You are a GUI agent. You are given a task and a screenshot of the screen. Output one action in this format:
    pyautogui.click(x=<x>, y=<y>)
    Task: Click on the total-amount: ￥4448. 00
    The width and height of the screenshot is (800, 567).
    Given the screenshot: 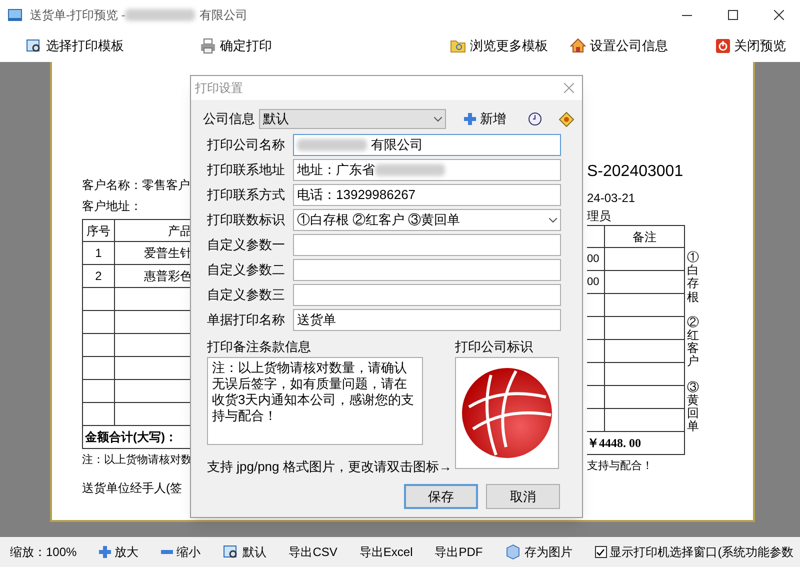 What is the action you would take?
    pyautogui.click(x=614, y=443)
    